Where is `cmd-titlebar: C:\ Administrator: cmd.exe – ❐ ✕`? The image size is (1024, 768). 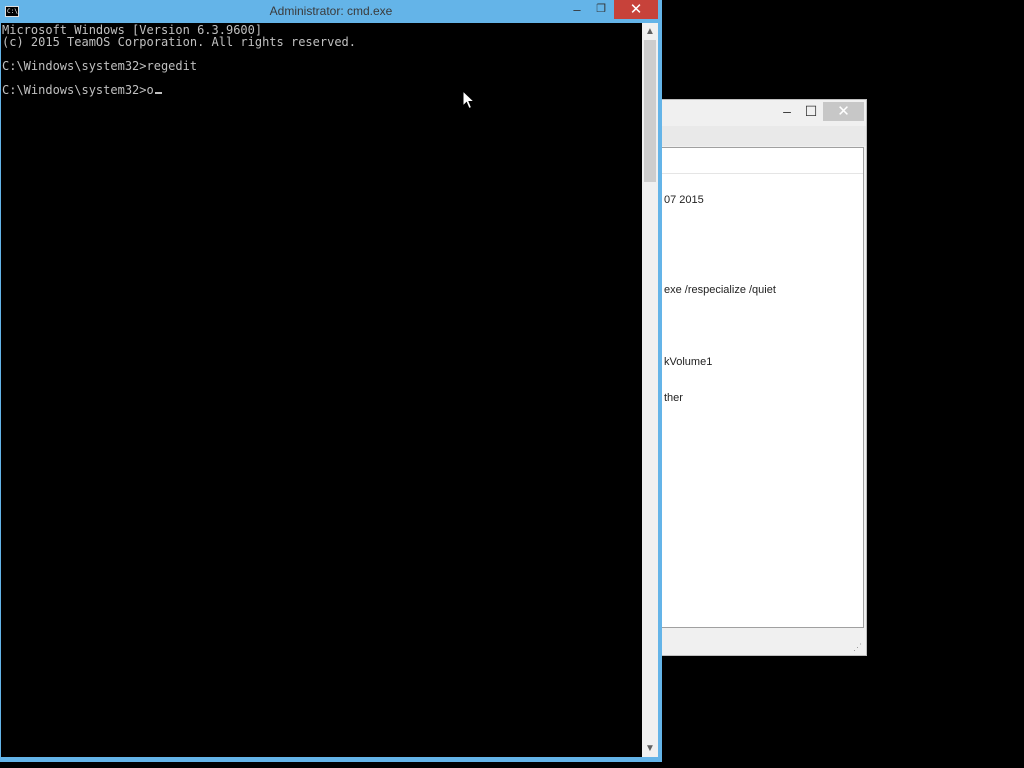 cmd-titlebar: C:\ Administrator: cmd.exe – ❐ ✕ is located at coordinates (331, 11).